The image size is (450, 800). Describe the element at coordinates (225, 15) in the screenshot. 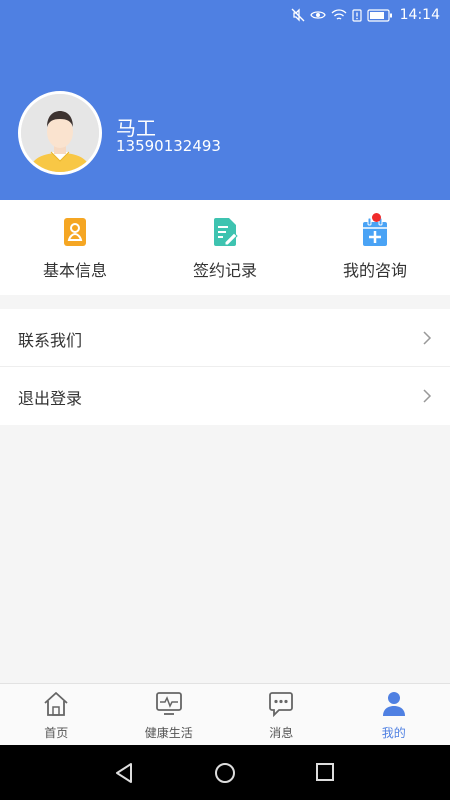

I see `status-bar: 14:14` at that location.